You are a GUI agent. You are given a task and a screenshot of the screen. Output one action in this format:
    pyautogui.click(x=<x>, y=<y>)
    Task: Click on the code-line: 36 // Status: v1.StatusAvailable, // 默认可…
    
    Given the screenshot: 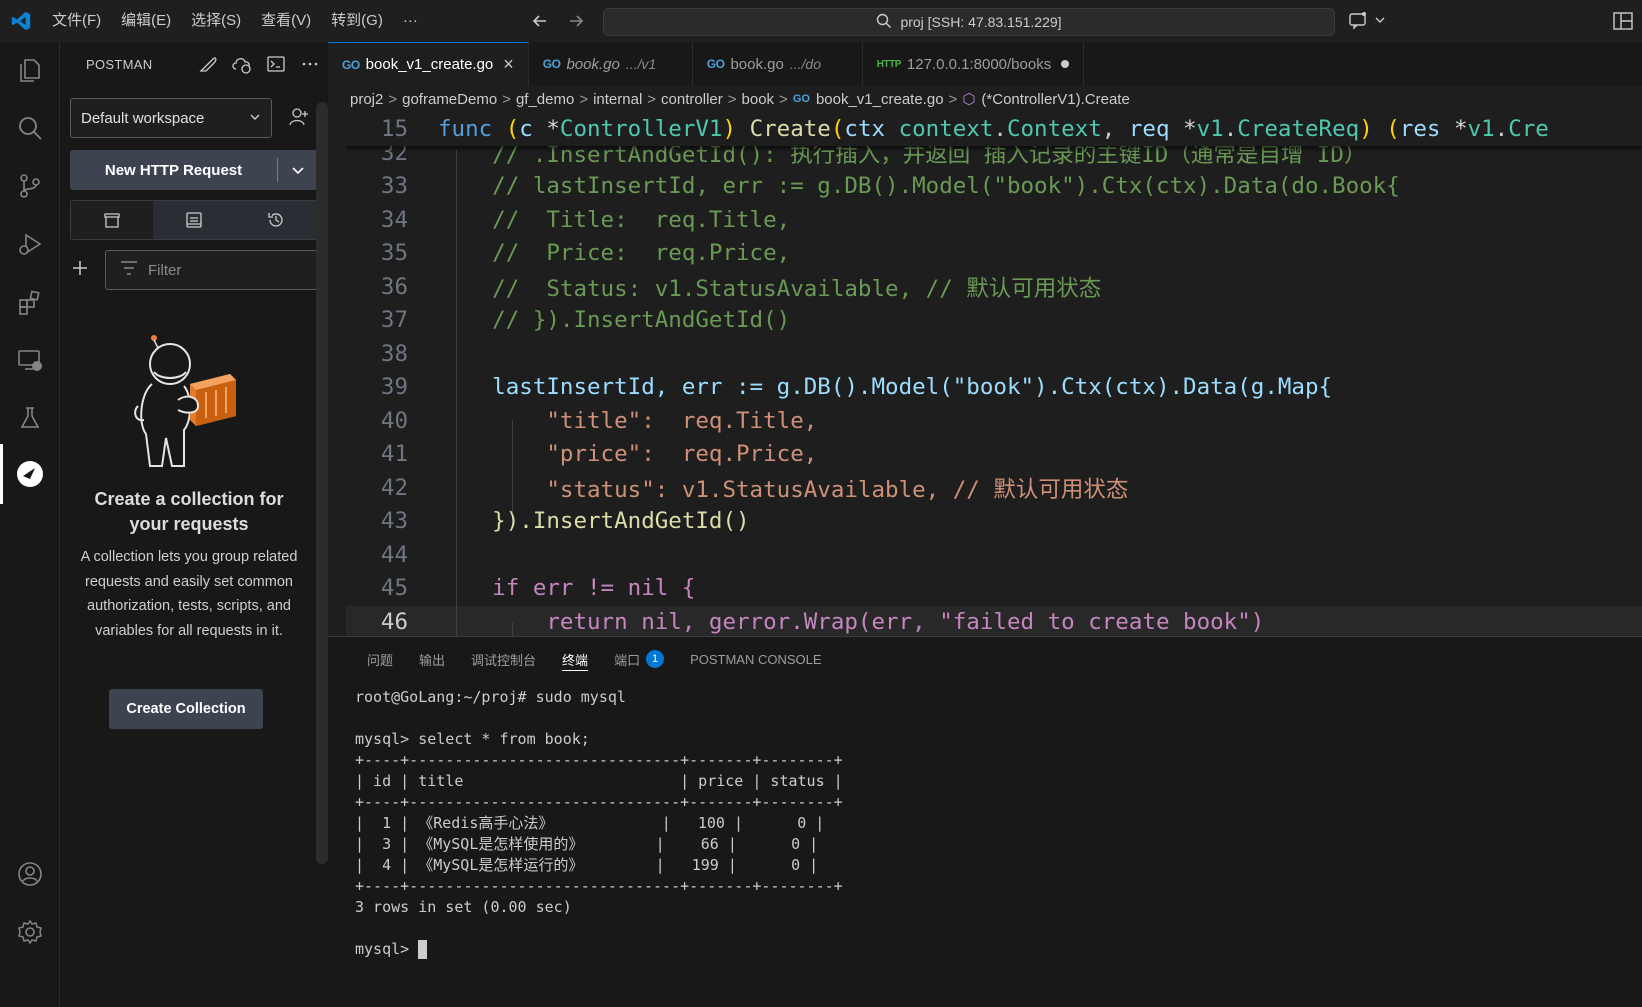 What is the action you would take?
    pyautogui.click(x=994, y=287)
    